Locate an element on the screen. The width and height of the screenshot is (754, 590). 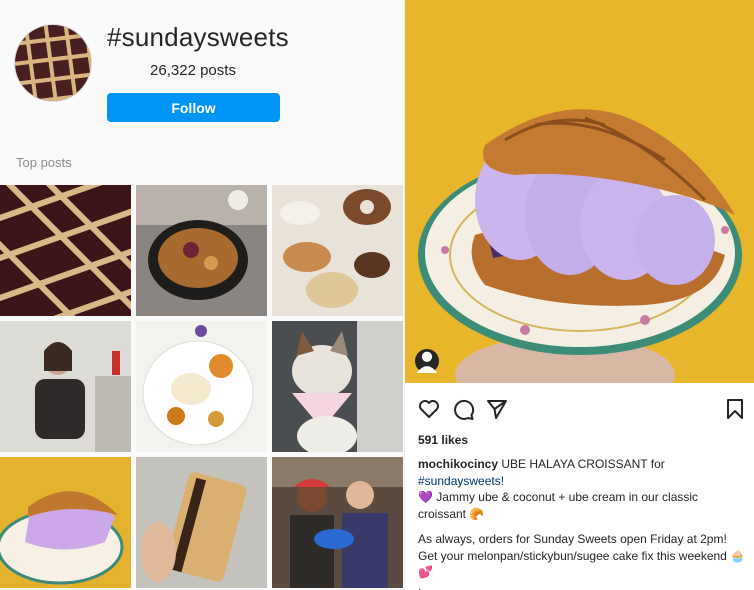
user-icon is located at coordinates (427, 362).